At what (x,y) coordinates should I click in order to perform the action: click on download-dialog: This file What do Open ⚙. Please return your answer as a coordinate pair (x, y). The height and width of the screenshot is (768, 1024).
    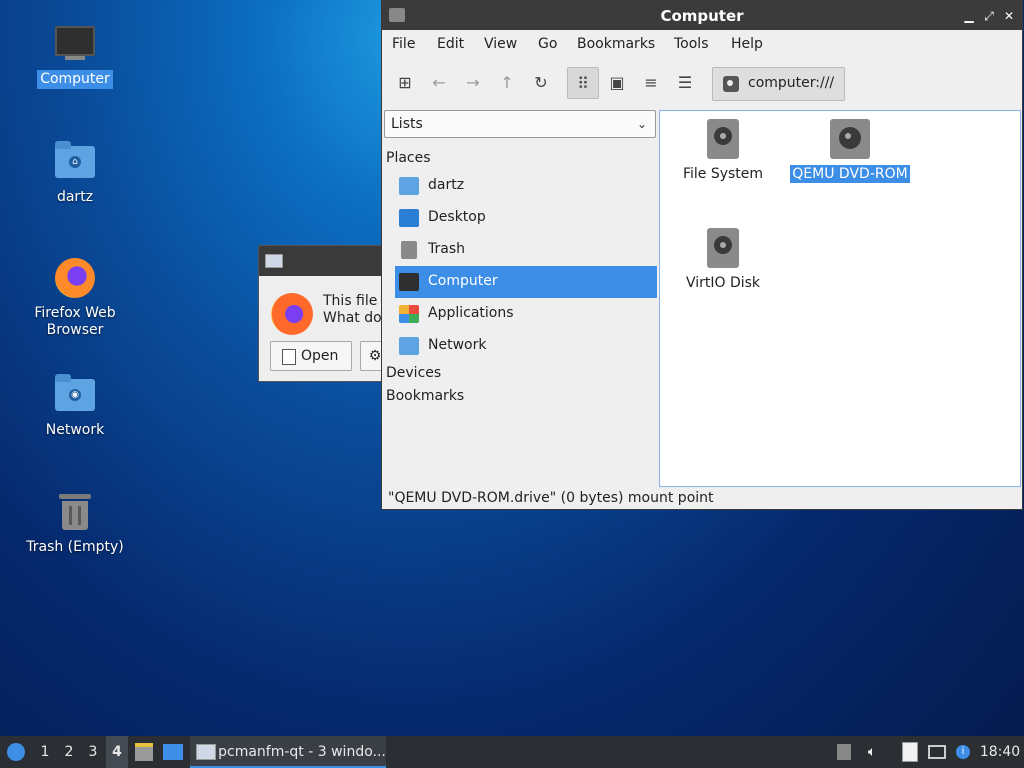
    Looking at the image, I should click on (328, 313).